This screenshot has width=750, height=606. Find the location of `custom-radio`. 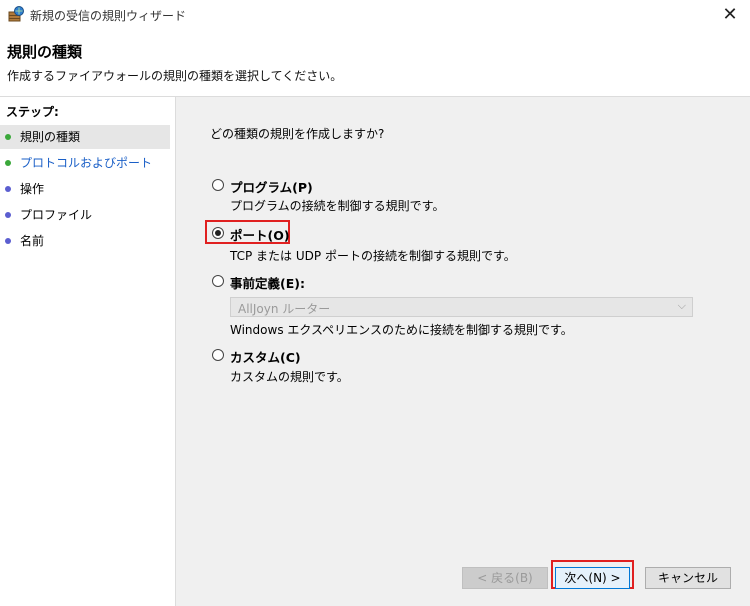

custom-radio is located at coordinates (218, 355).